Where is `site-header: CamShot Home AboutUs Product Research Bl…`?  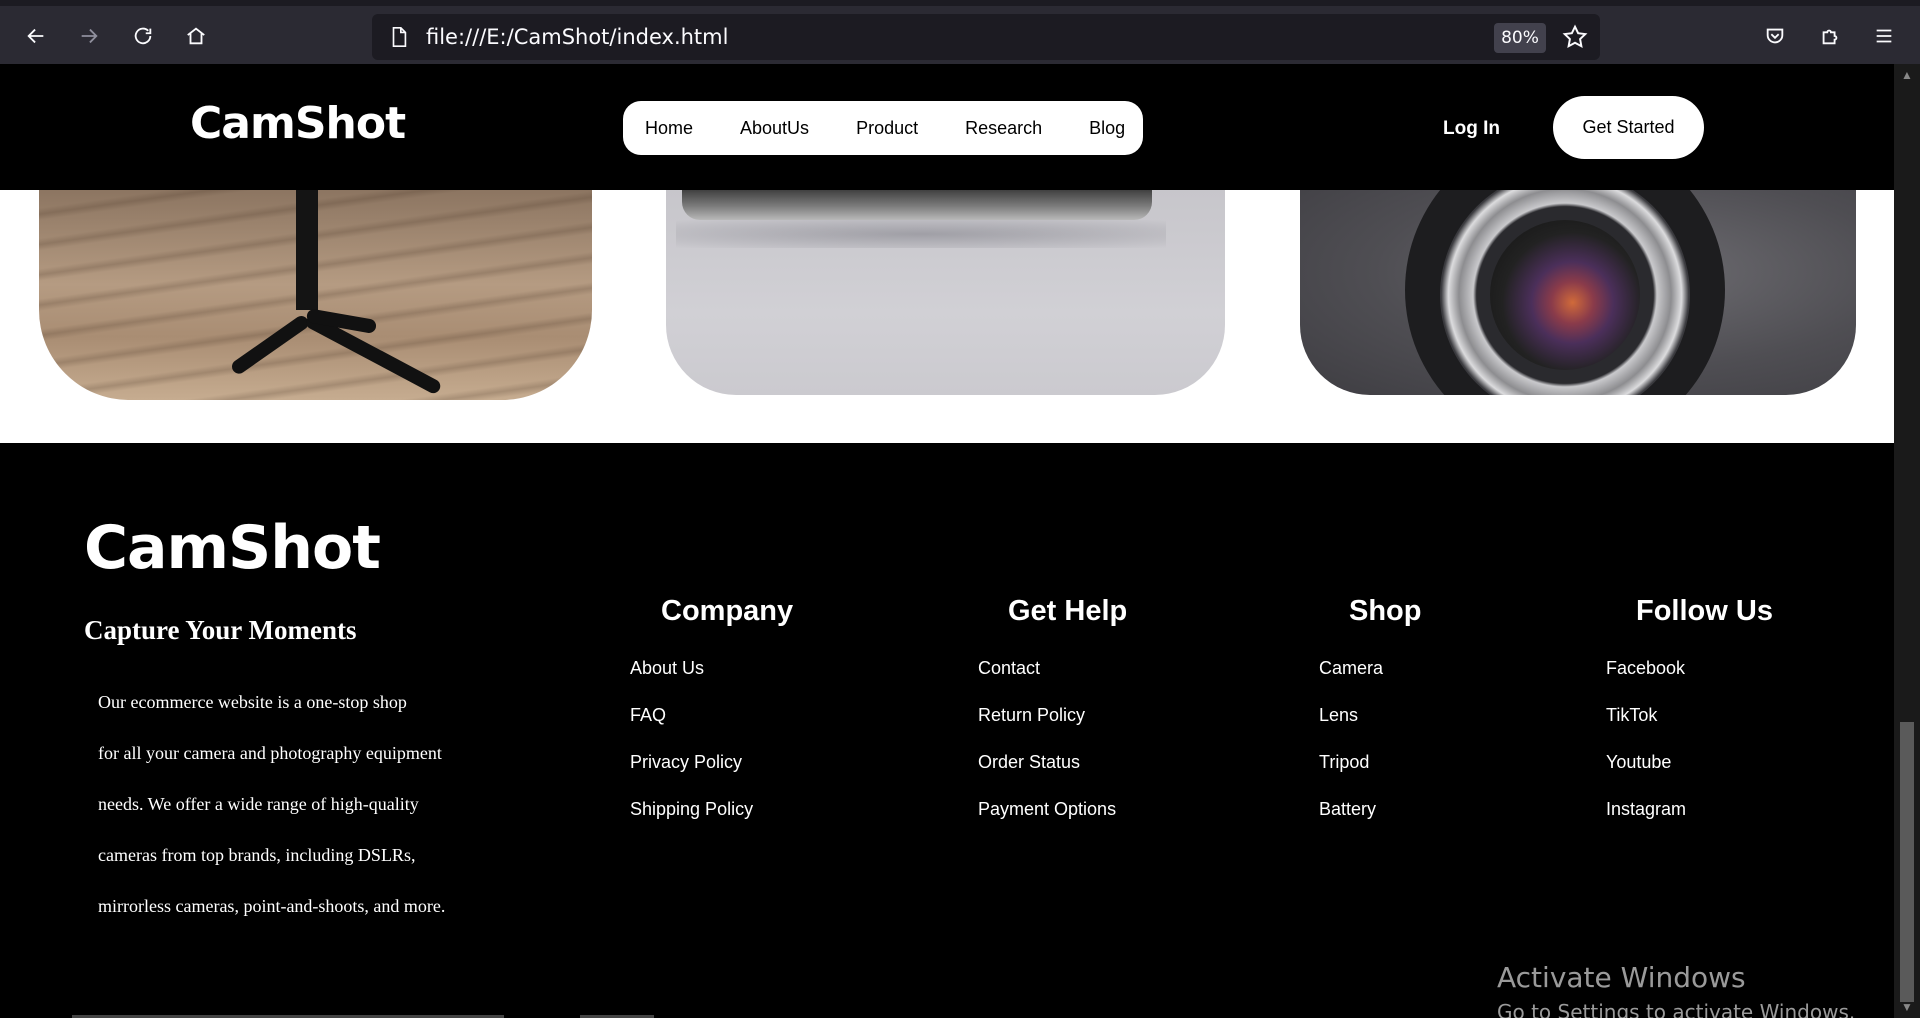 site-header: CamShot Home AboutUs Product Research Bl… is located at coordinates (947, 127).